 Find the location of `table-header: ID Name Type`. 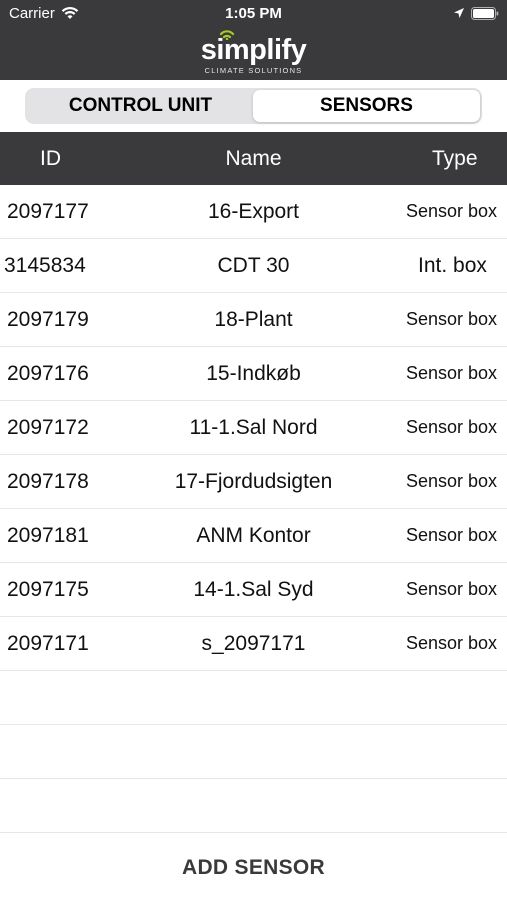

table-header: ID Name Type is located at coordinates (253, 158).